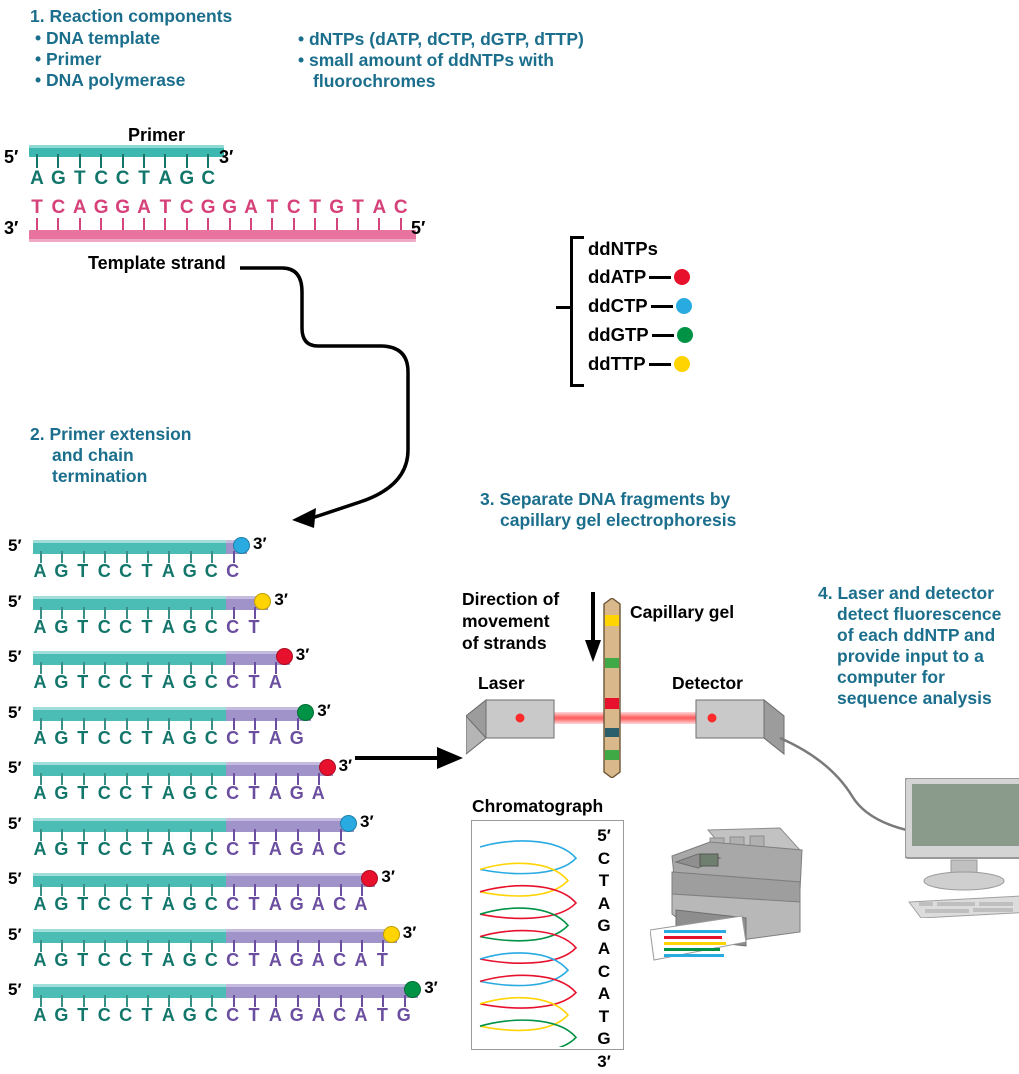 The image size is (1019, 1074). What do you see at coordinates (131, 59) in the screenshot?
I see `step1-bullets: • DNA template • Primer • DNA polymerase` at bounding box center [131, 59].